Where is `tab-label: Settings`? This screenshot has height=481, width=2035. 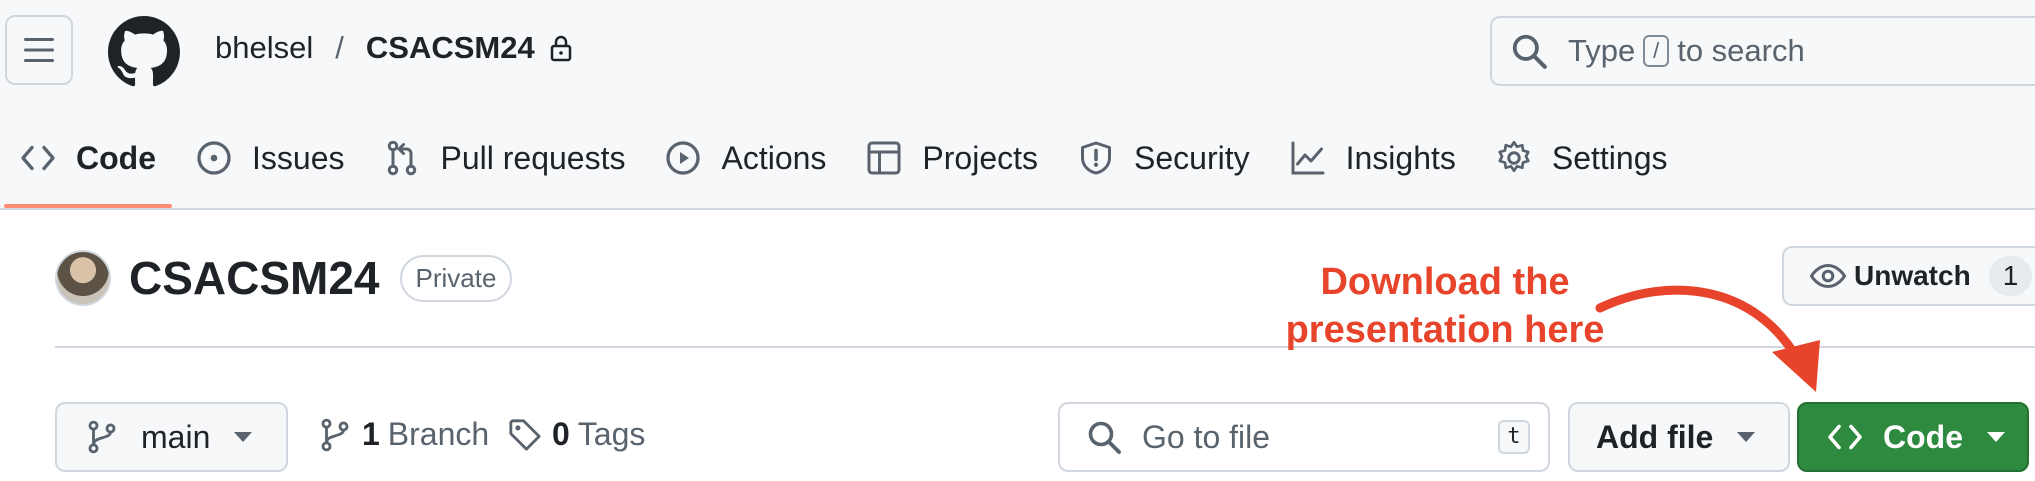
tab-label: Settings is located at coordinates (1609, 157).